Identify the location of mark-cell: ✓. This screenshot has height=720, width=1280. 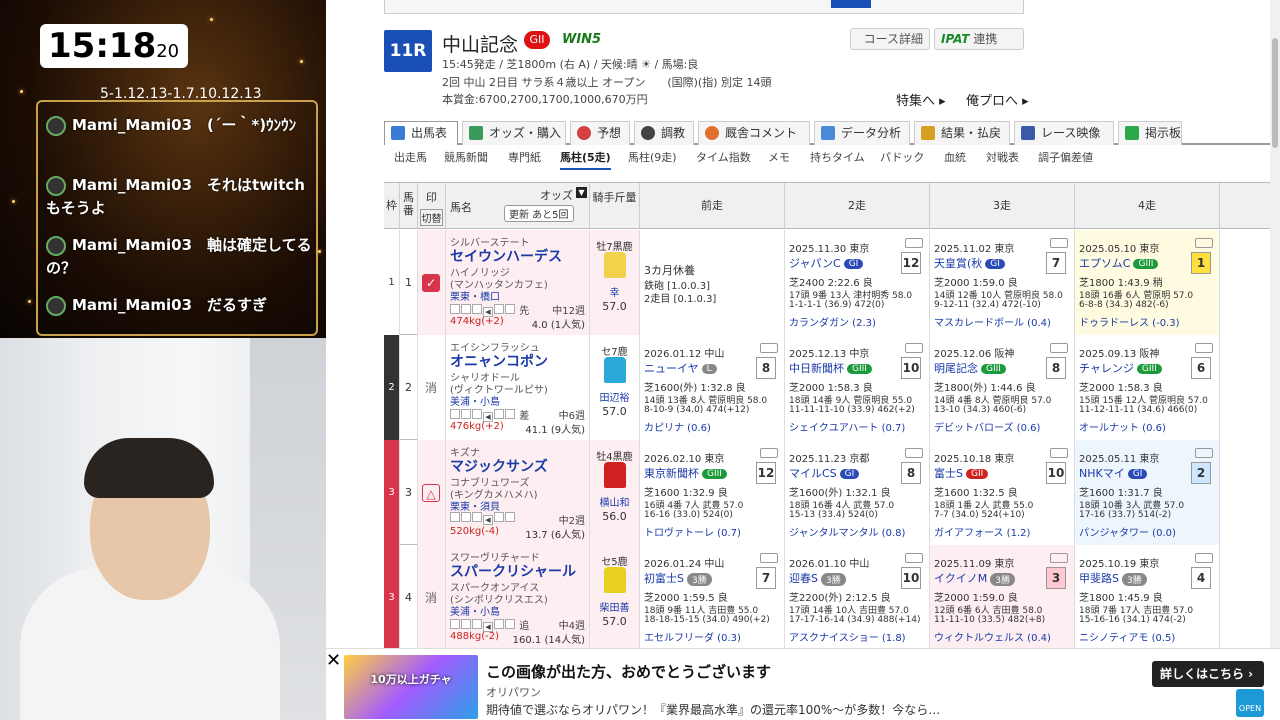
(432, 282).